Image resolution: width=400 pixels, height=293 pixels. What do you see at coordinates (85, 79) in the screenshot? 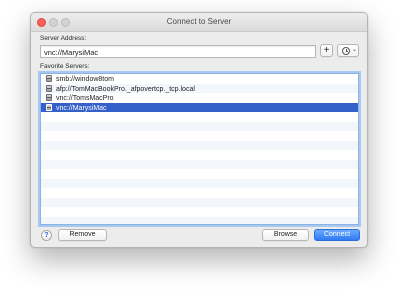
I see `list-item-label: smb://window8tom` at bounding box center [85, 79].